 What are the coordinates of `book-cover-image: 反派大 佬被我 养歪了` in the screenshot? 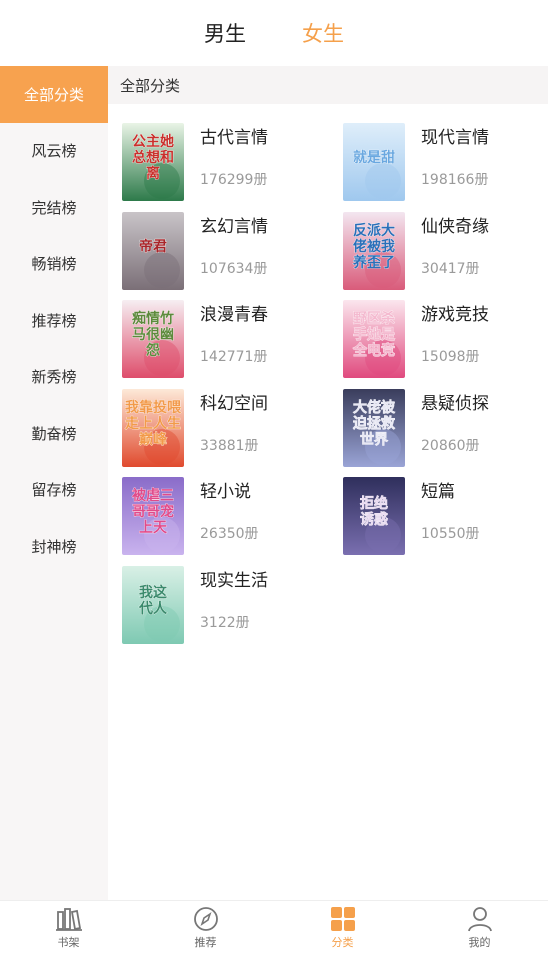 It's located at (374, 250).